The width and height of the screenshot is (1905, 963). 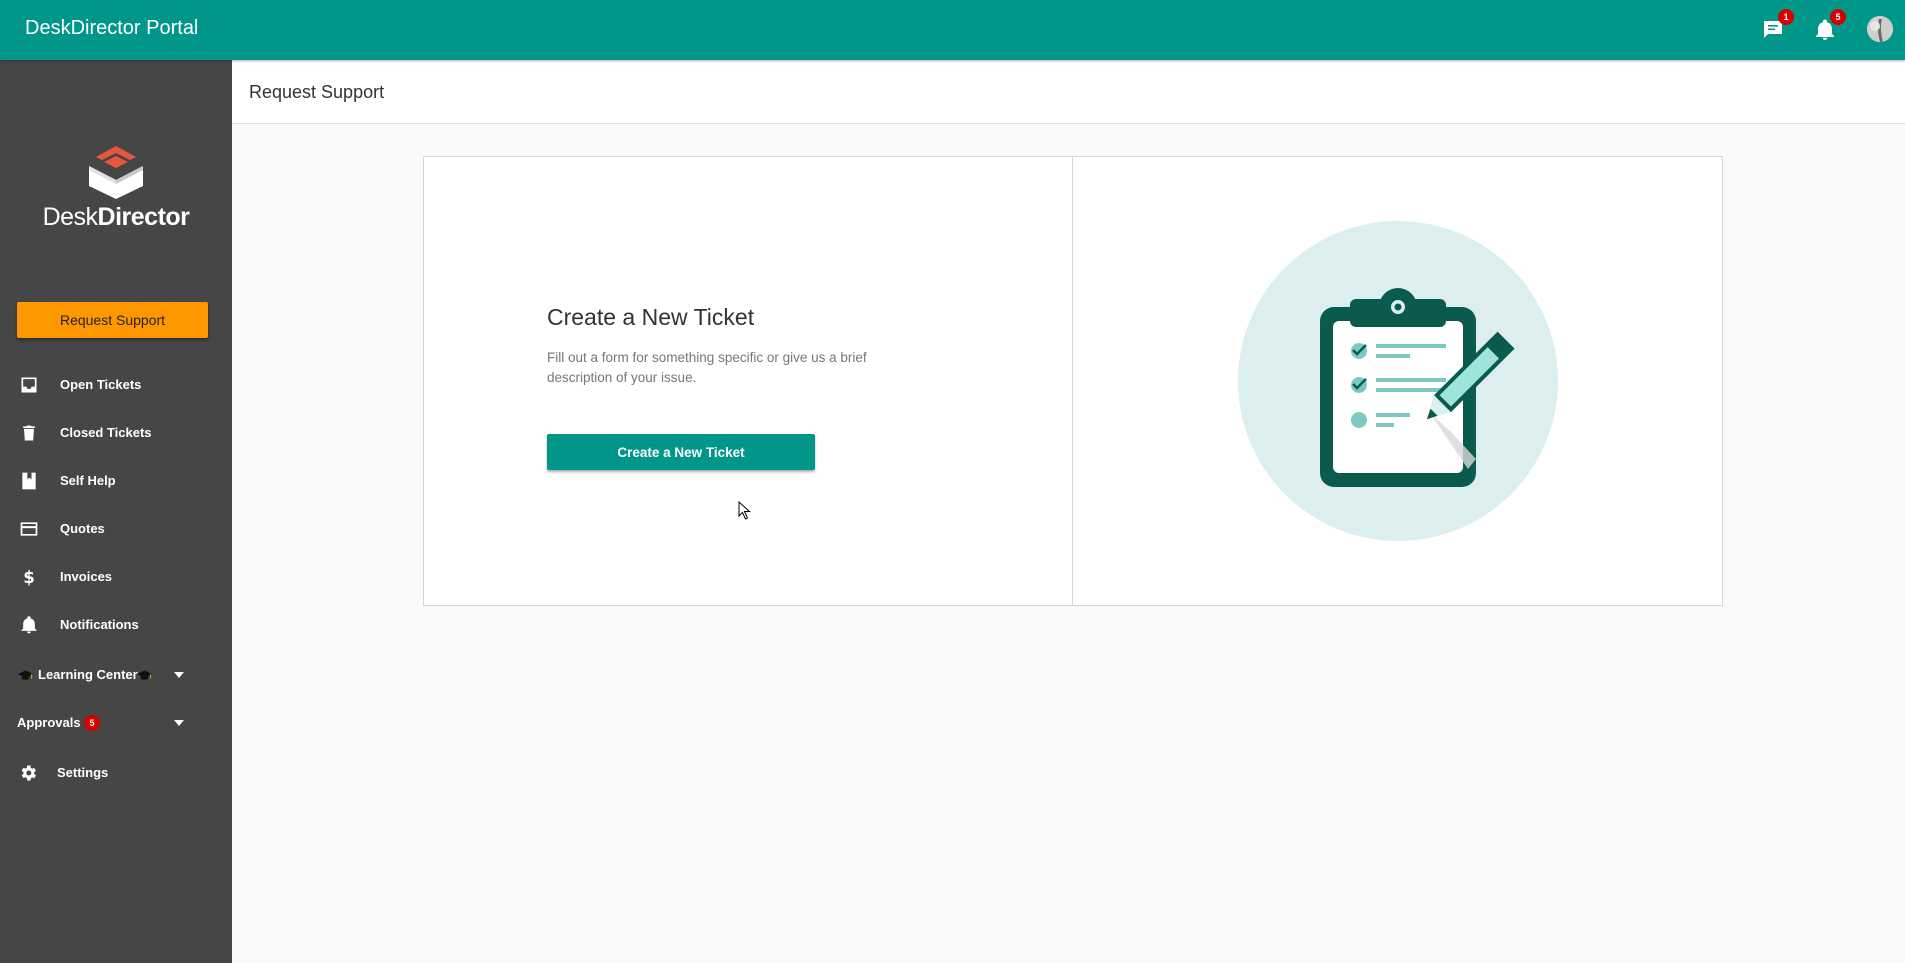 What do you see at coordinates (116, 529) in the screenshot?
I see `sidebar-item-quotes: Quotes` at bounding box center [116, 529].